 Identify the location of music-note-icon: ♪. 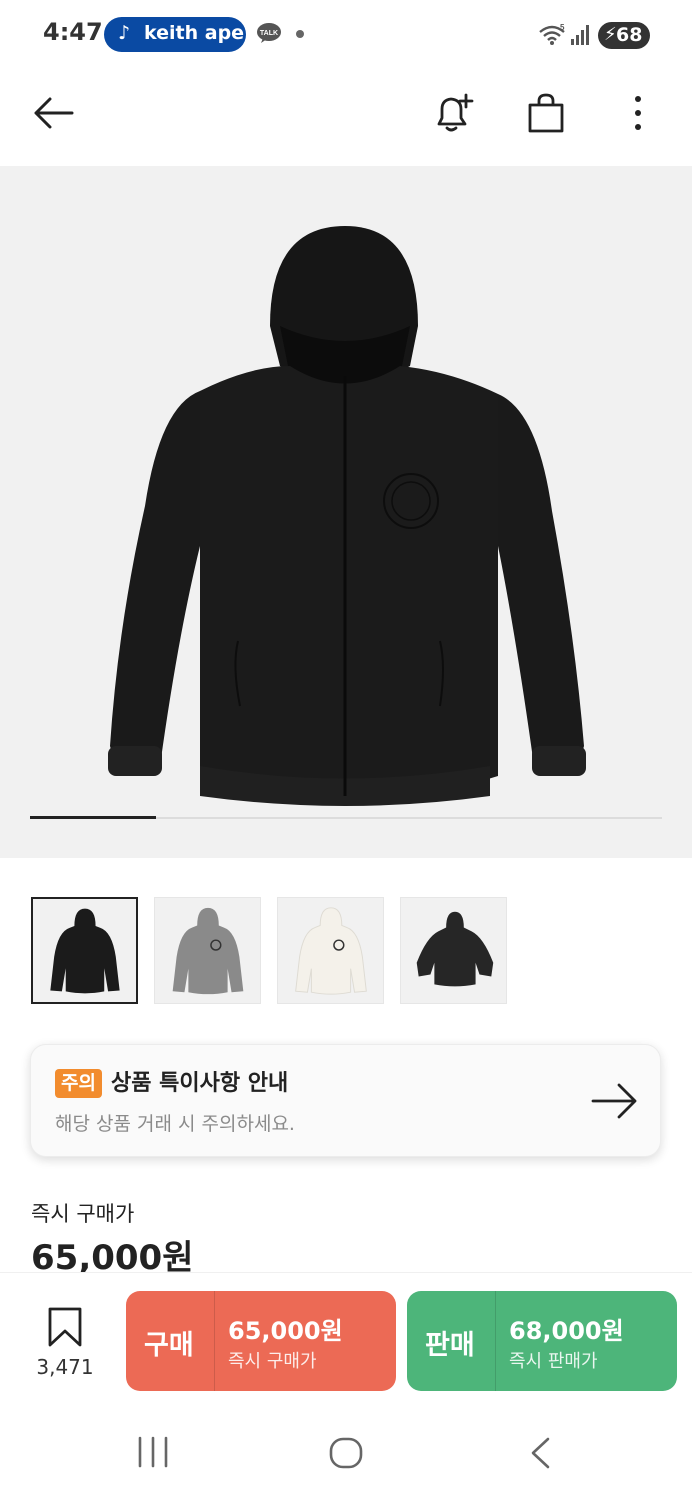
(124, 33).